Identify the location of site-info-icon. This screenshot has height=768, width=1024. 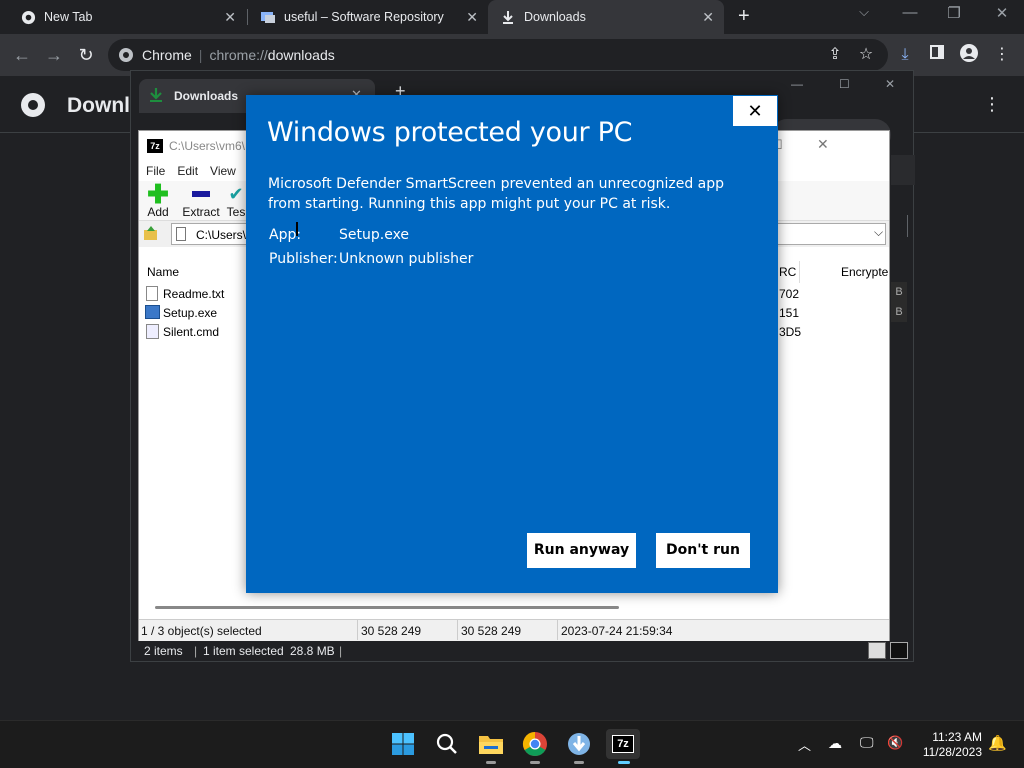
(126, 55).